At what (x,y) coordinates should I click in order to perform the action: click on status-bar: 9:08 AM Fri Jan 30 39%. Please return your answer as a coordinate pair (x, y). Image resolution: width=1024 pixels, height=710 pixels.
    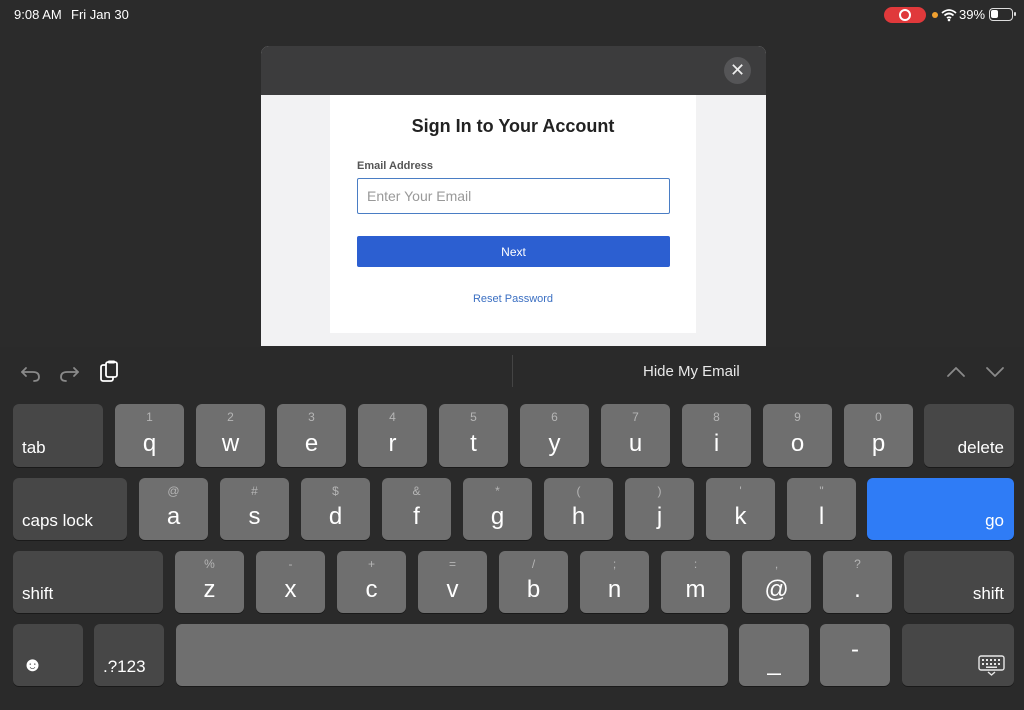
    Looking at the image, I should click on (512, 15).